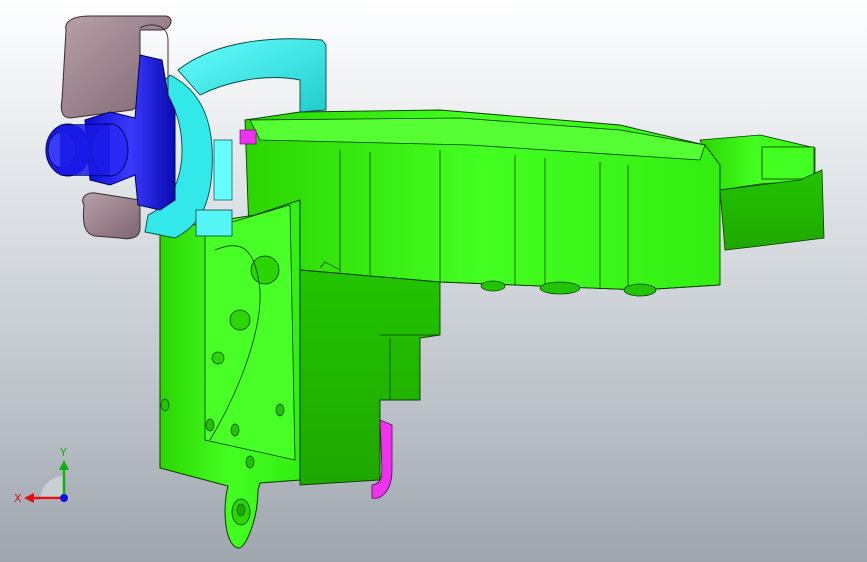  Describe the element at coordinates (64, 465) in the screenshot. I see `y-axis-arrowhead` at that location.